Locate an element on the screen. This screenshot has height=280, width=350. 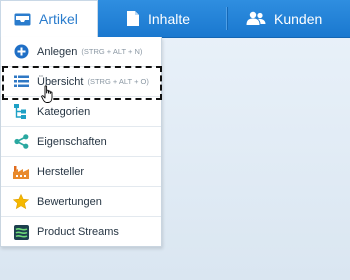
users-icon is located at coordinates (256, 18).